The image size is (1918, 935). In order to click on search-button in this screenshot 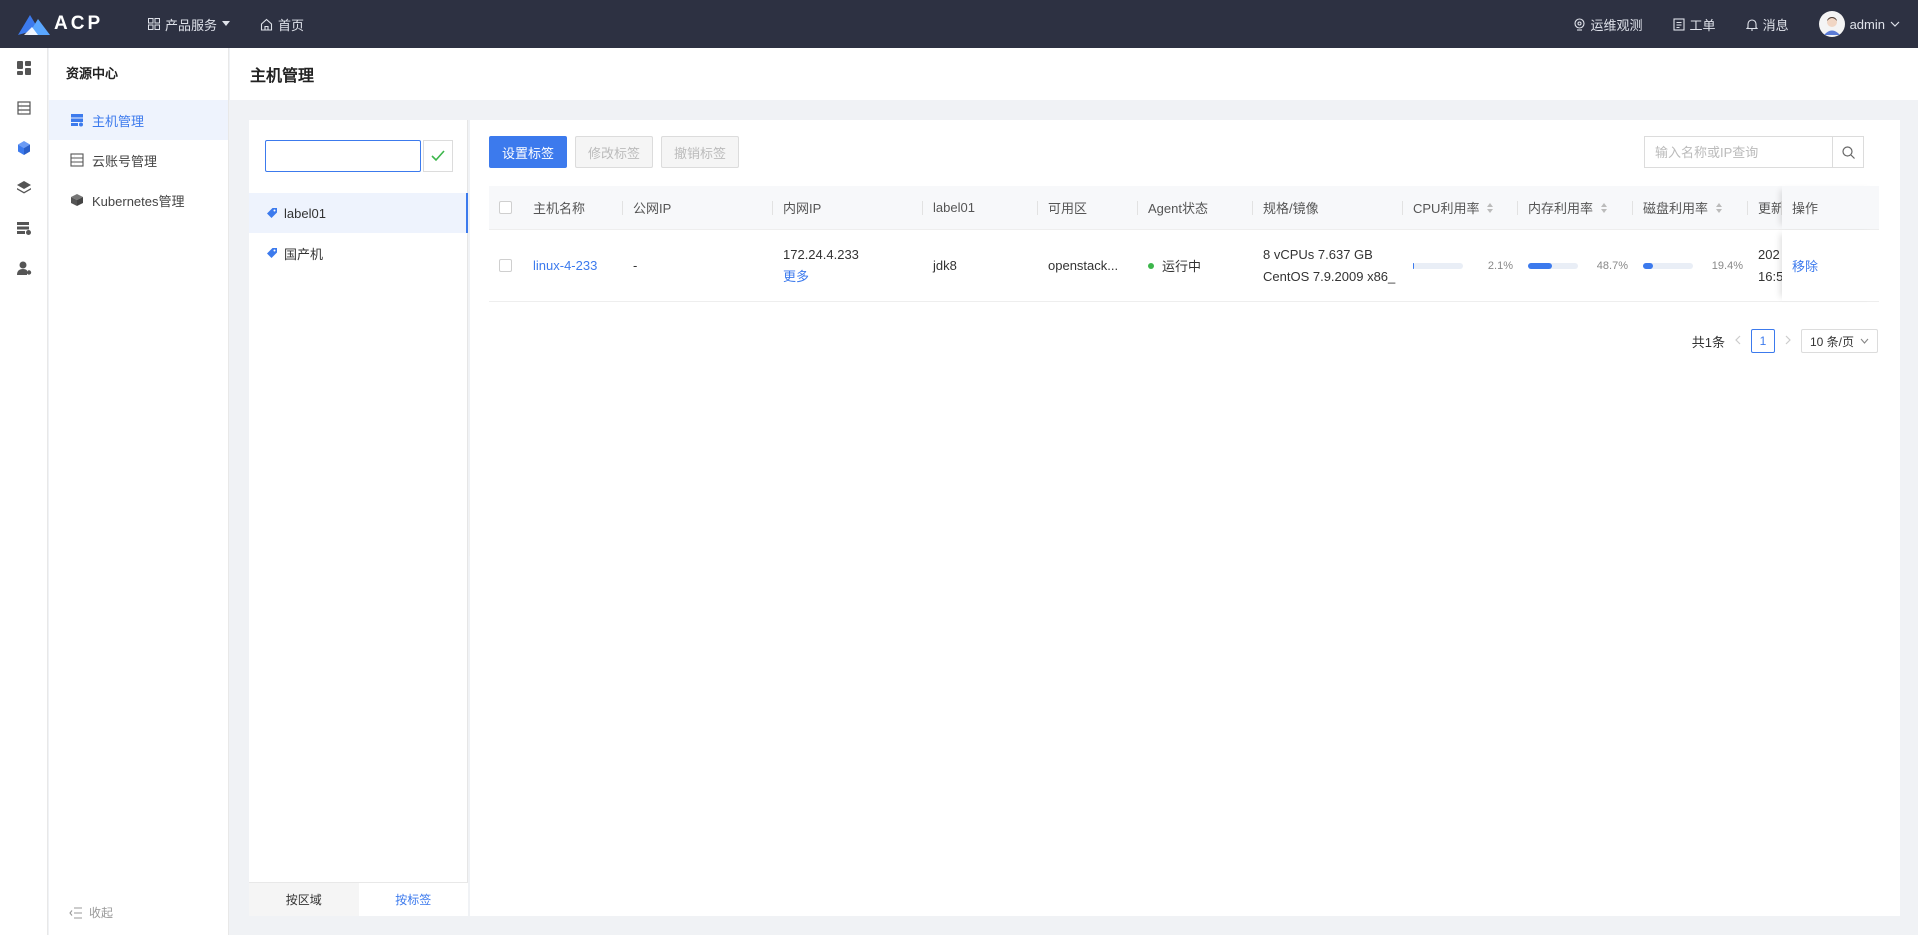, I will do `click(1848, 152)`.